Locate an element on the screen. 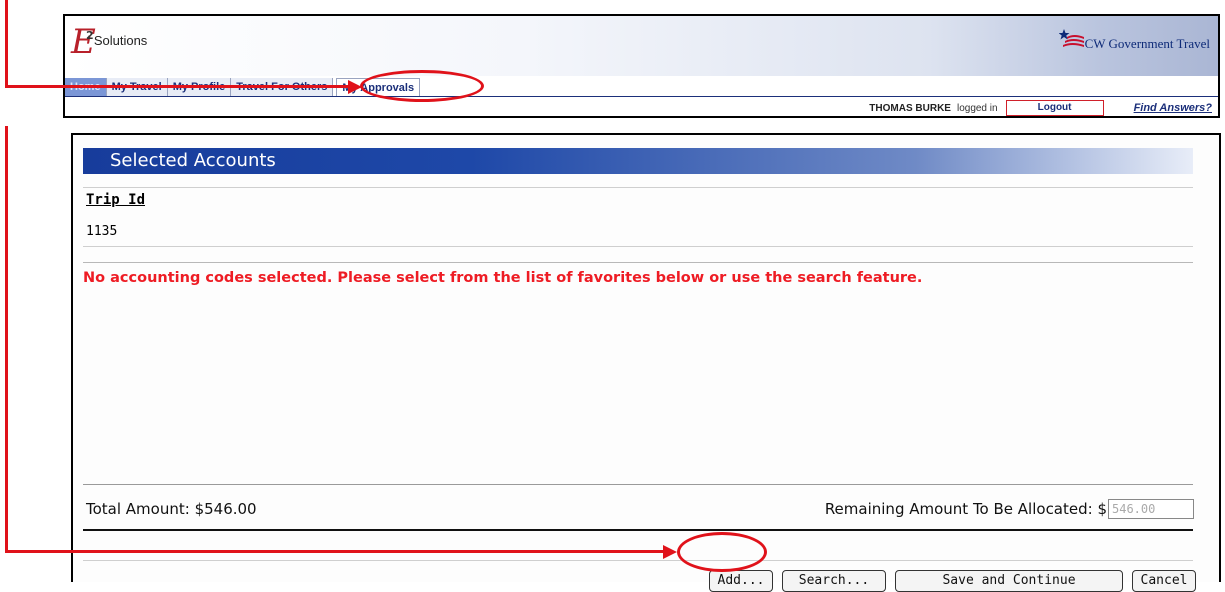 This screenshot has width=1225, height=592. trip-id-label: Trip Id is located at coordinates (116, 200).